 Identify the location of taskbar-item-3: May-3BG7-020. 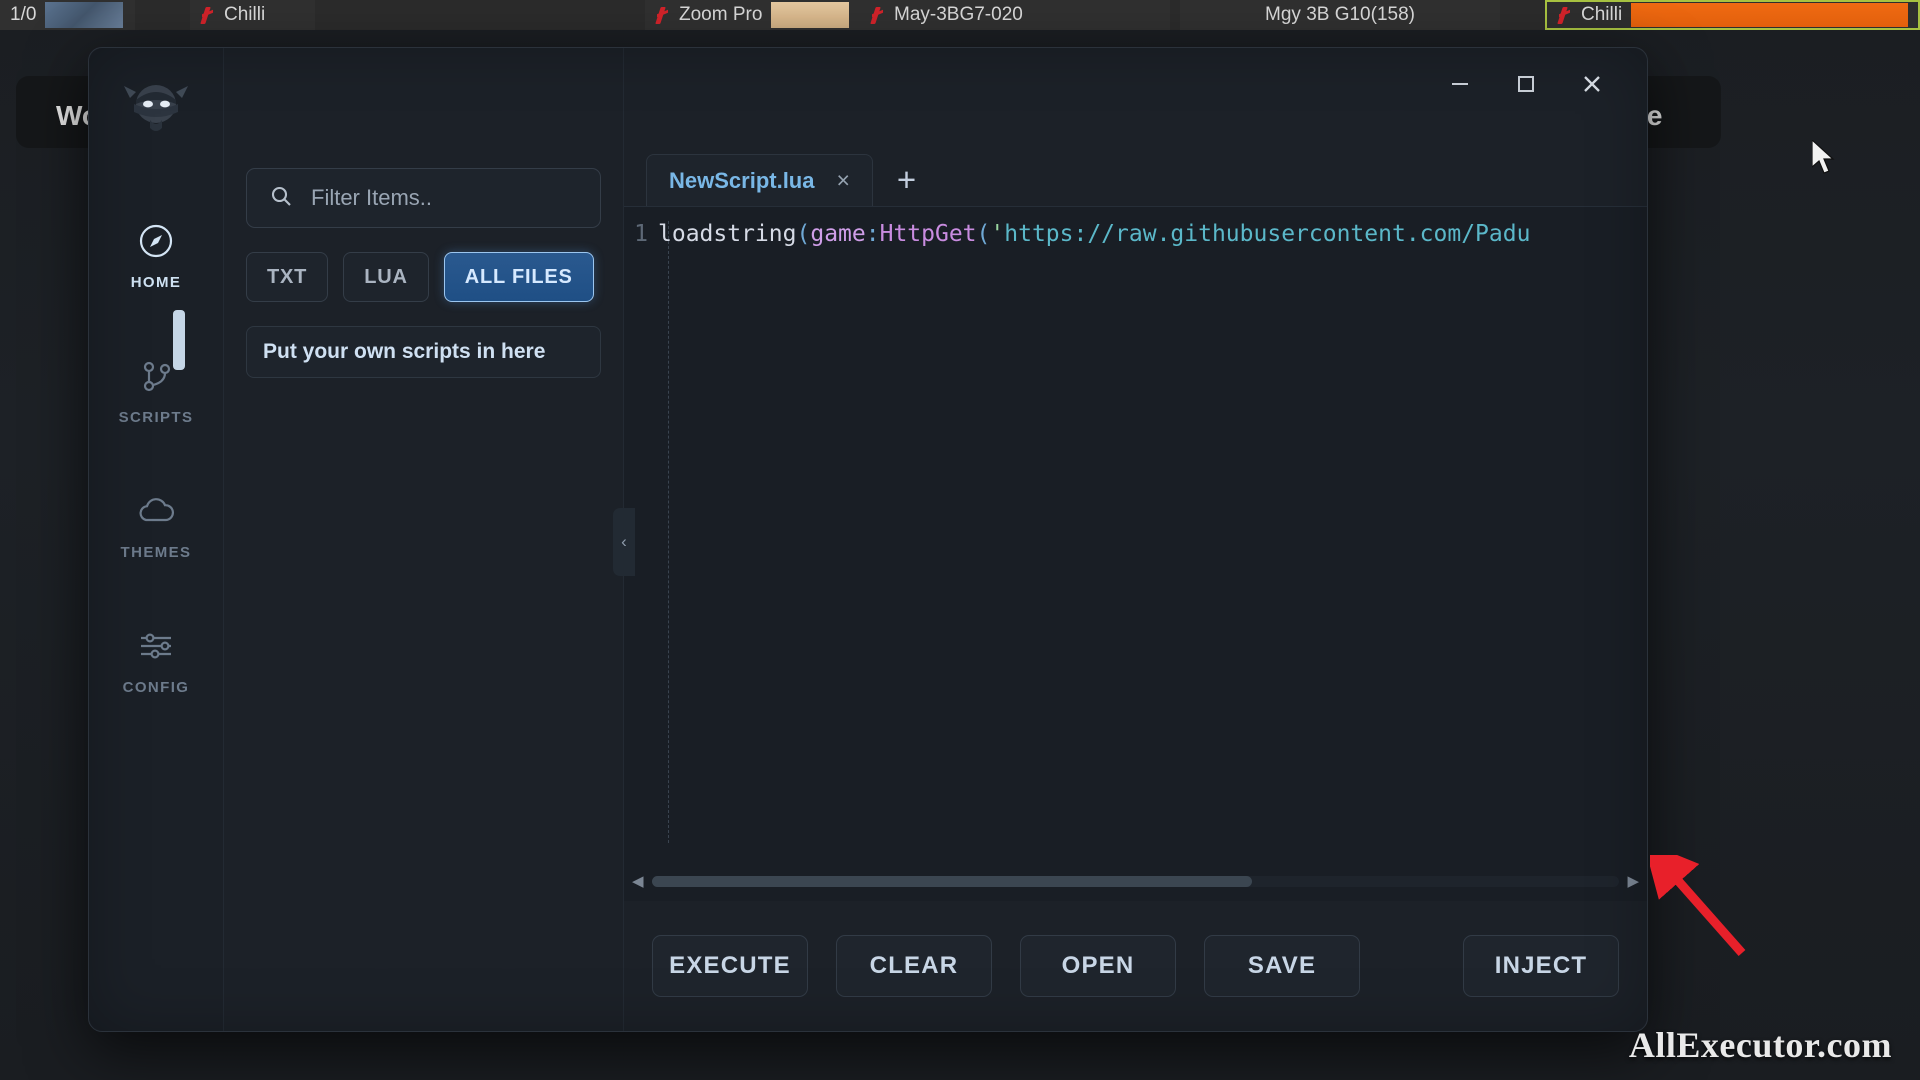
(1015, 15).